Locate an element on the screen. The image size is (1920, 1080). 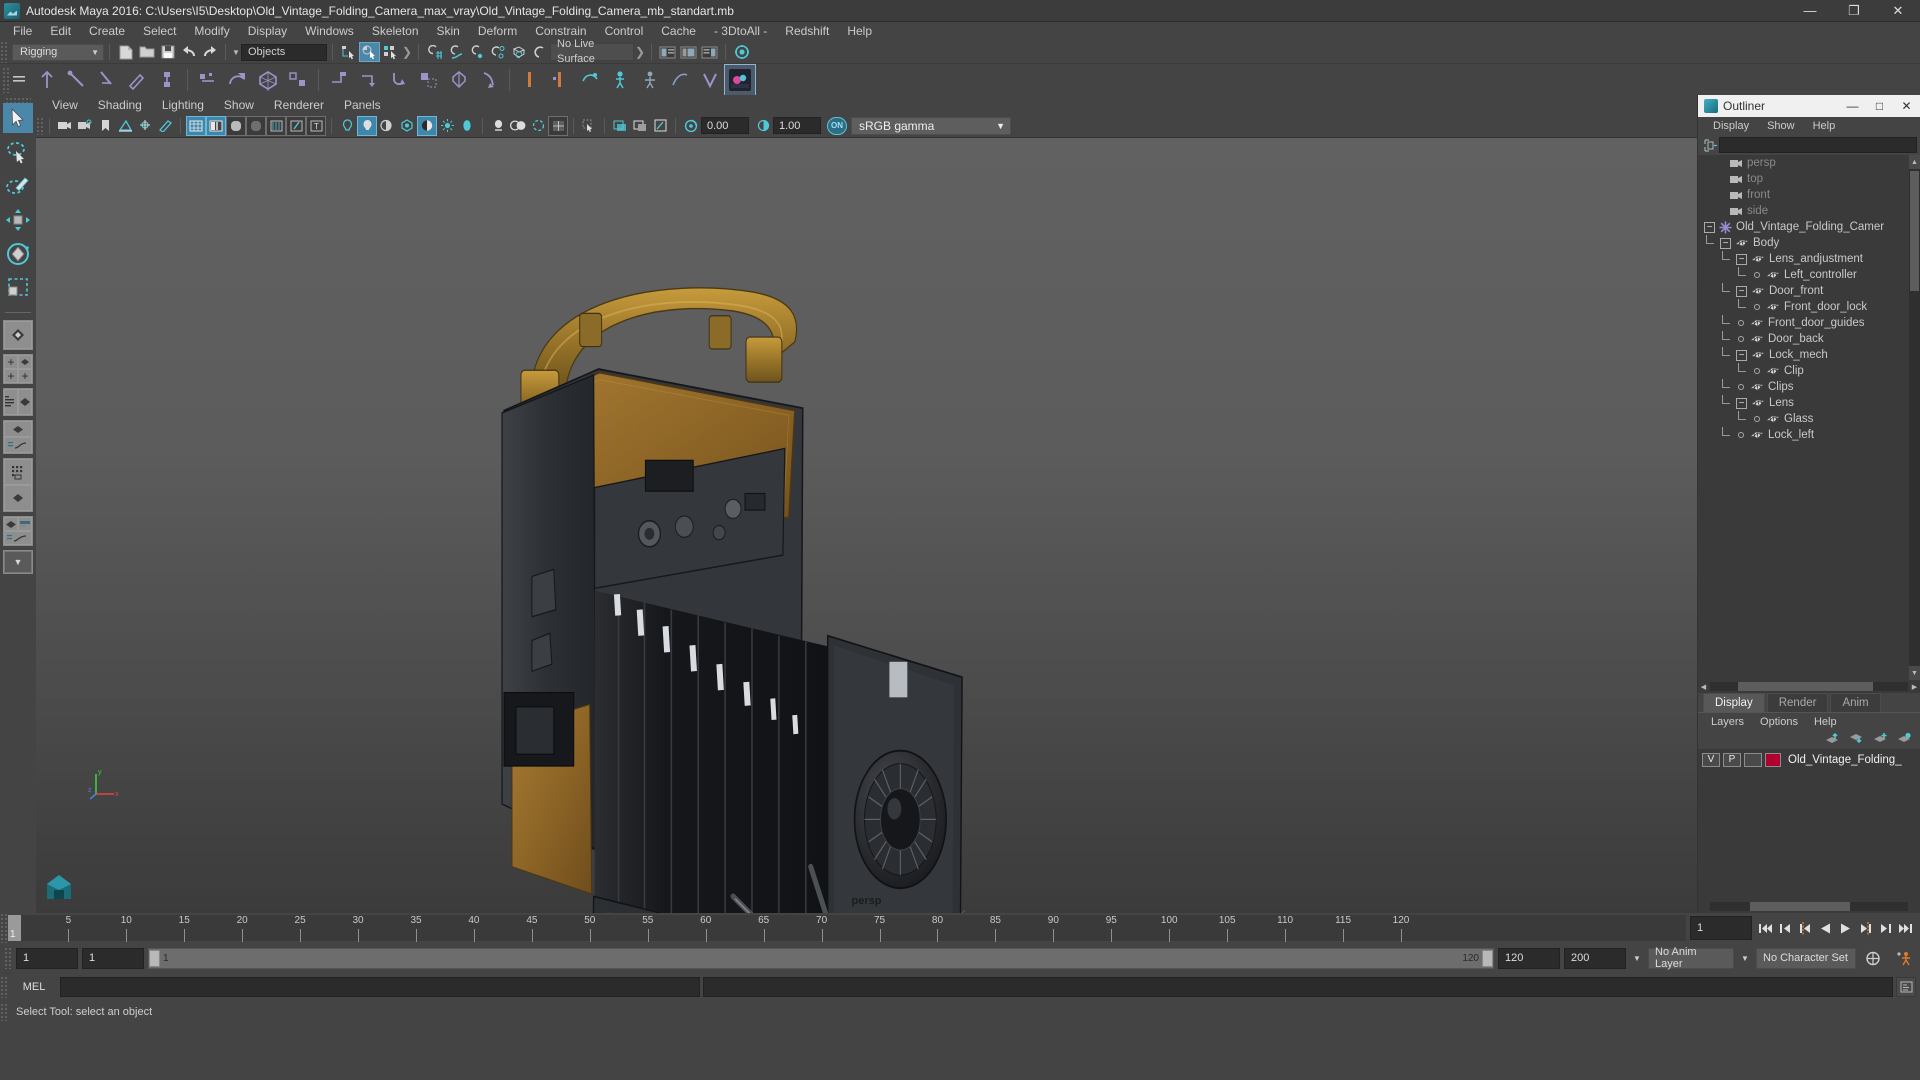
shelf-joint-tool-button is located at coordinates (47, 80).